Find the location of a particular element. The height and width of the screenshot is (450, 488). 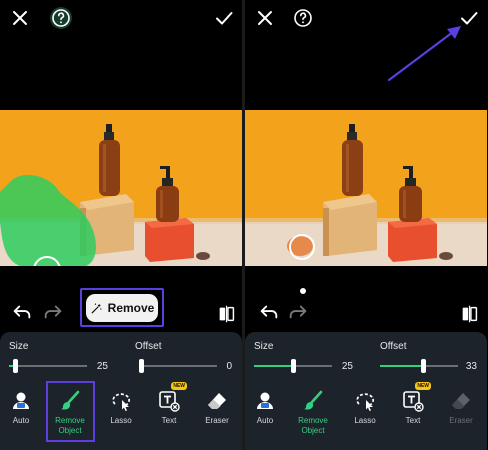

brush-icon is located at coordinates (313, 400).